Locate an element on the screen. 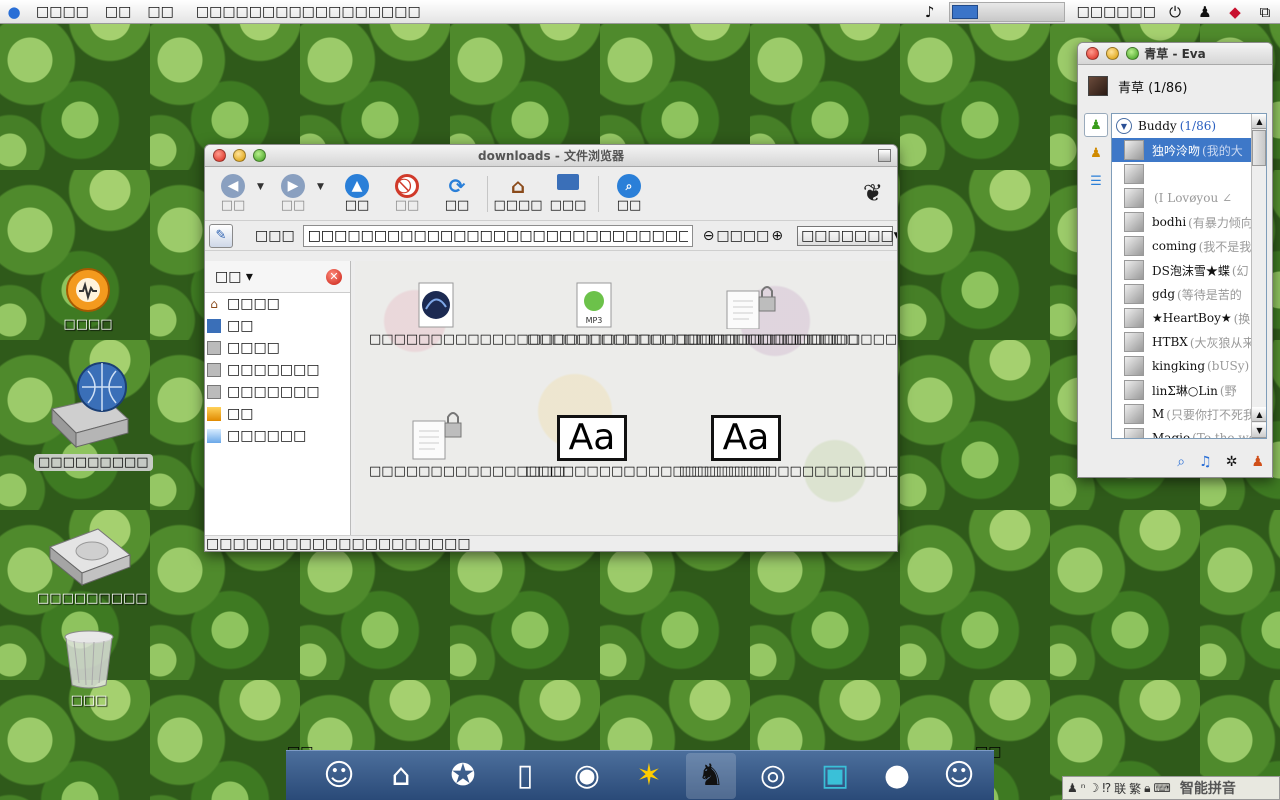 The image size is (1280, 800). aim-icon: ✶ is located at coordinates (649, 776).